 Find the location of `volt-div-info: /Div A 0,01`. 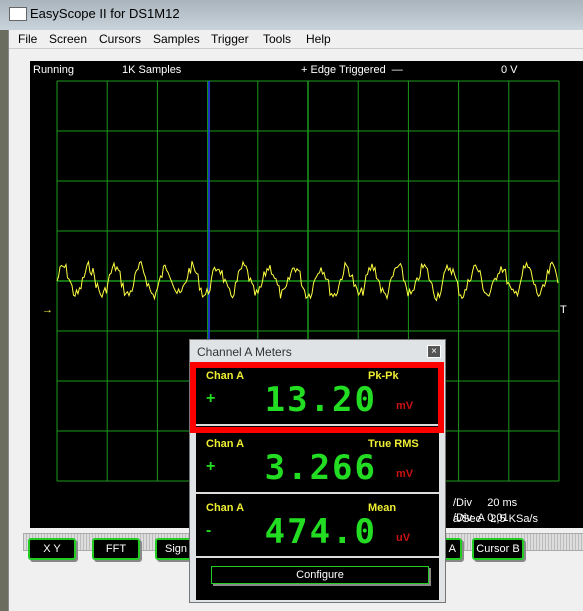

volt-div-info: /Div A 0,01 is located at coordinates (481, 518).